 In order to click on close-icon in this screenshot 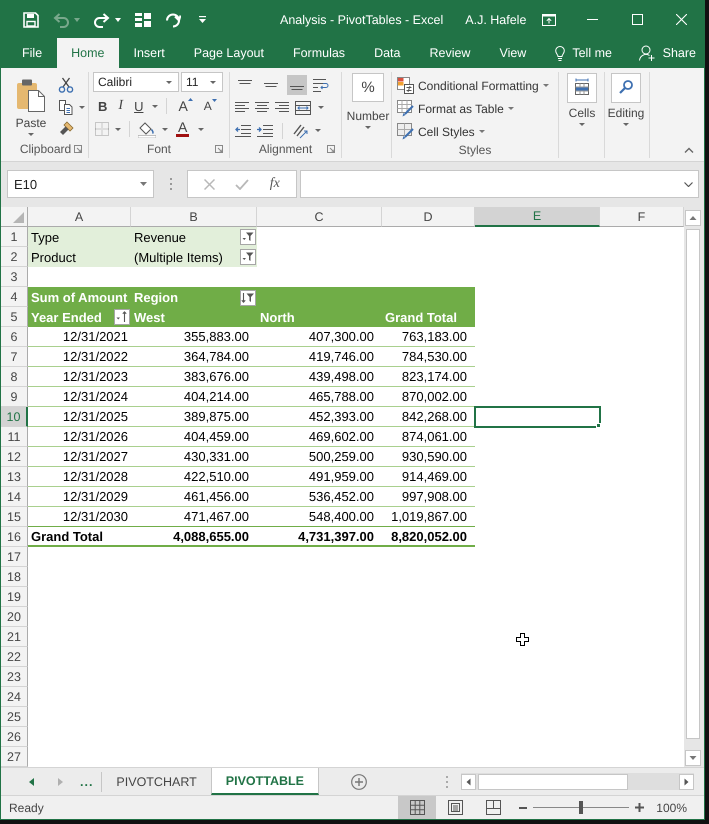, I will do `click(682, 19)`.